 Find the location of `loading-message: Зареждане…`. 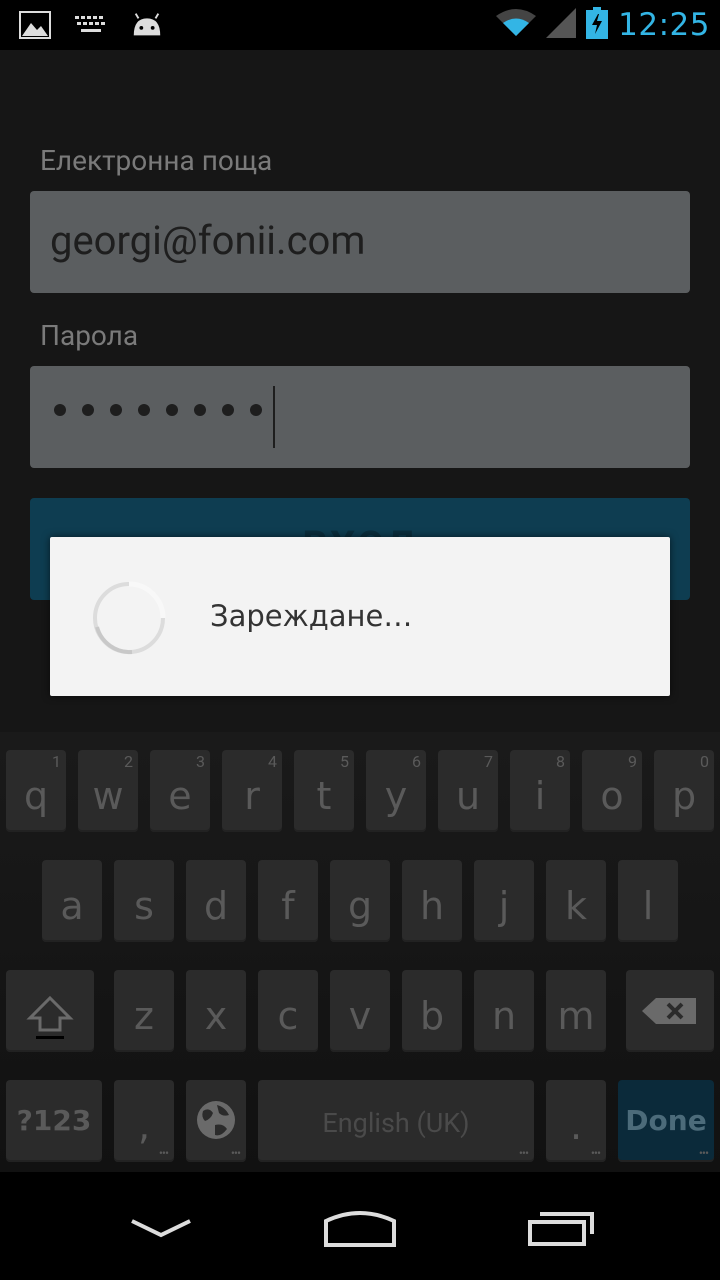

loading-message: Зареждане… is located at coordinates (311, 616).